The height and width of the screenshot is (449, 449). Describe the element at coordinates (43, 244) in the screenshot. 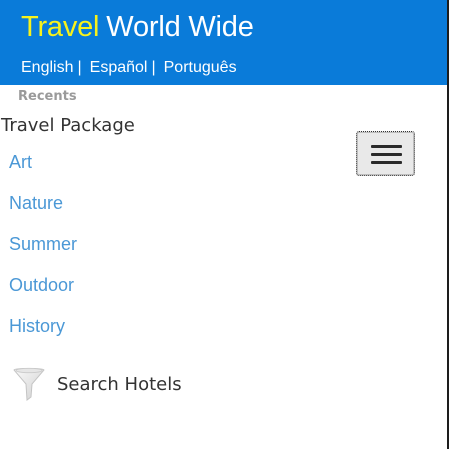

I see `category-link-summer: Summer` at that location.